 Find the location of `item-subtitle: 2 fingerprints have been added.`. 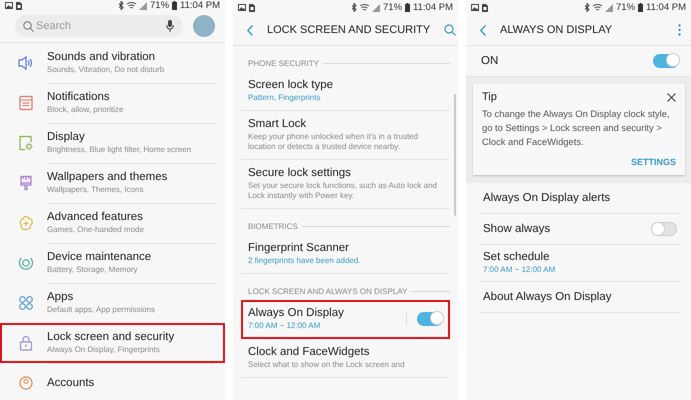

item-subtitle: 2 fingerprints have been added. is located at coordinates (305, 261).